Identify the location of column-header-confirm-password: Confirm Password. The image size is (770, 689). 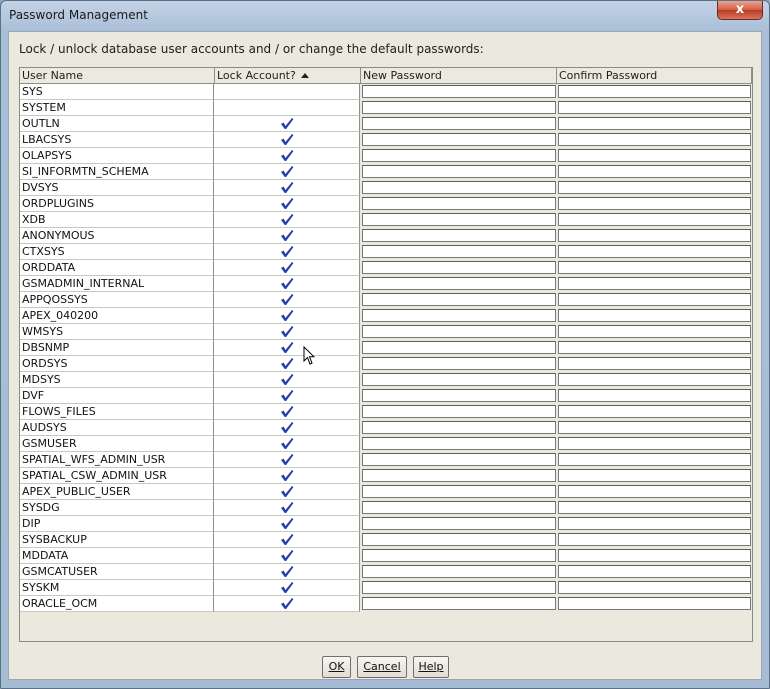
(654, 76).